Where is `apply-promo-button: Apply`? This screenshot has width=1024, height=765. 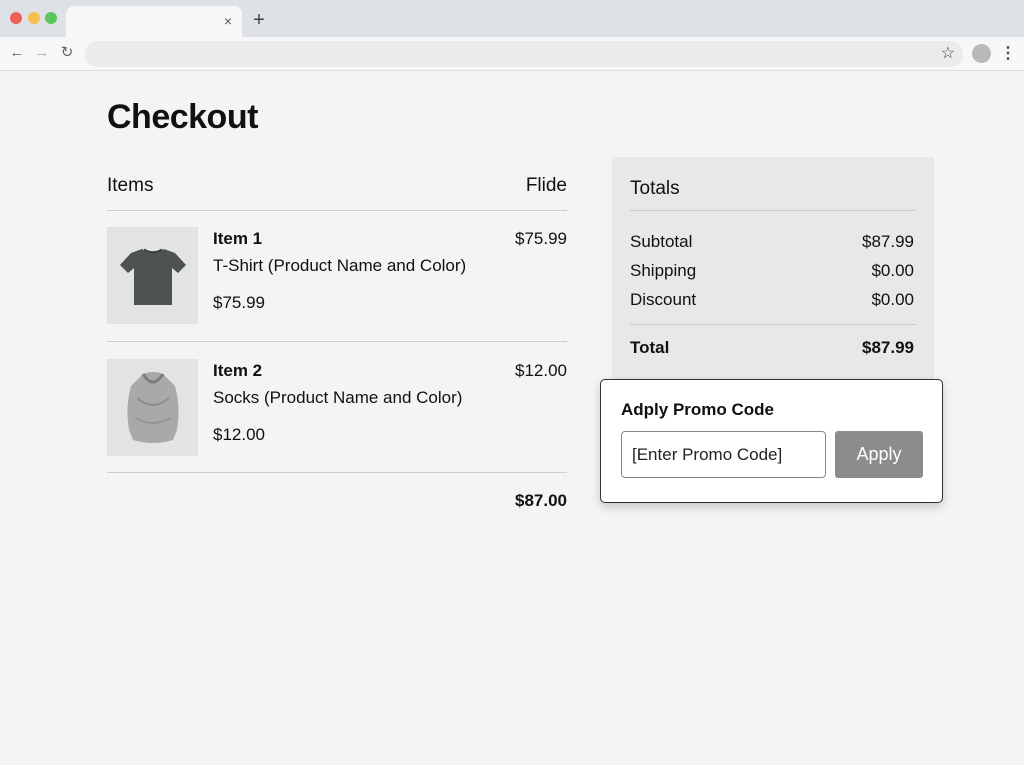 apply-promo-button: Apply is located at coordinates (879, 454).